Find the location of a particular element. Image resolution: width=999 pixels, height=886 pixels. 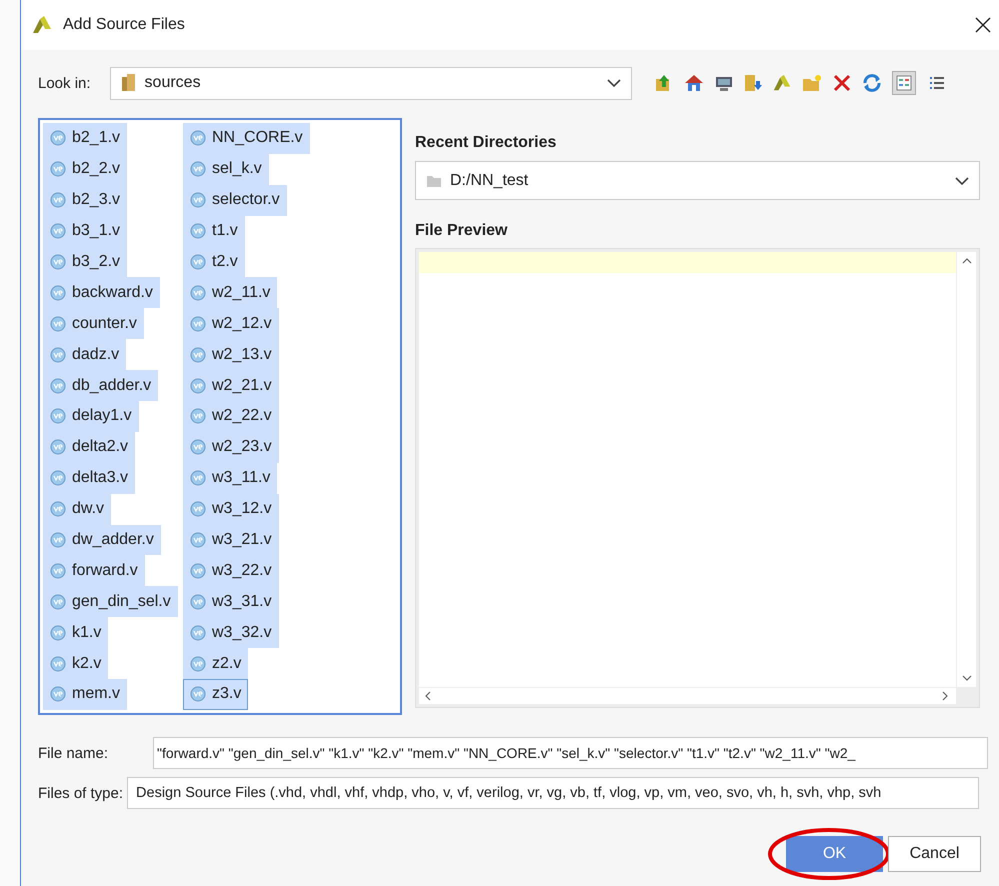

horizontal-scrollbar is located at coordinates (687, 695).